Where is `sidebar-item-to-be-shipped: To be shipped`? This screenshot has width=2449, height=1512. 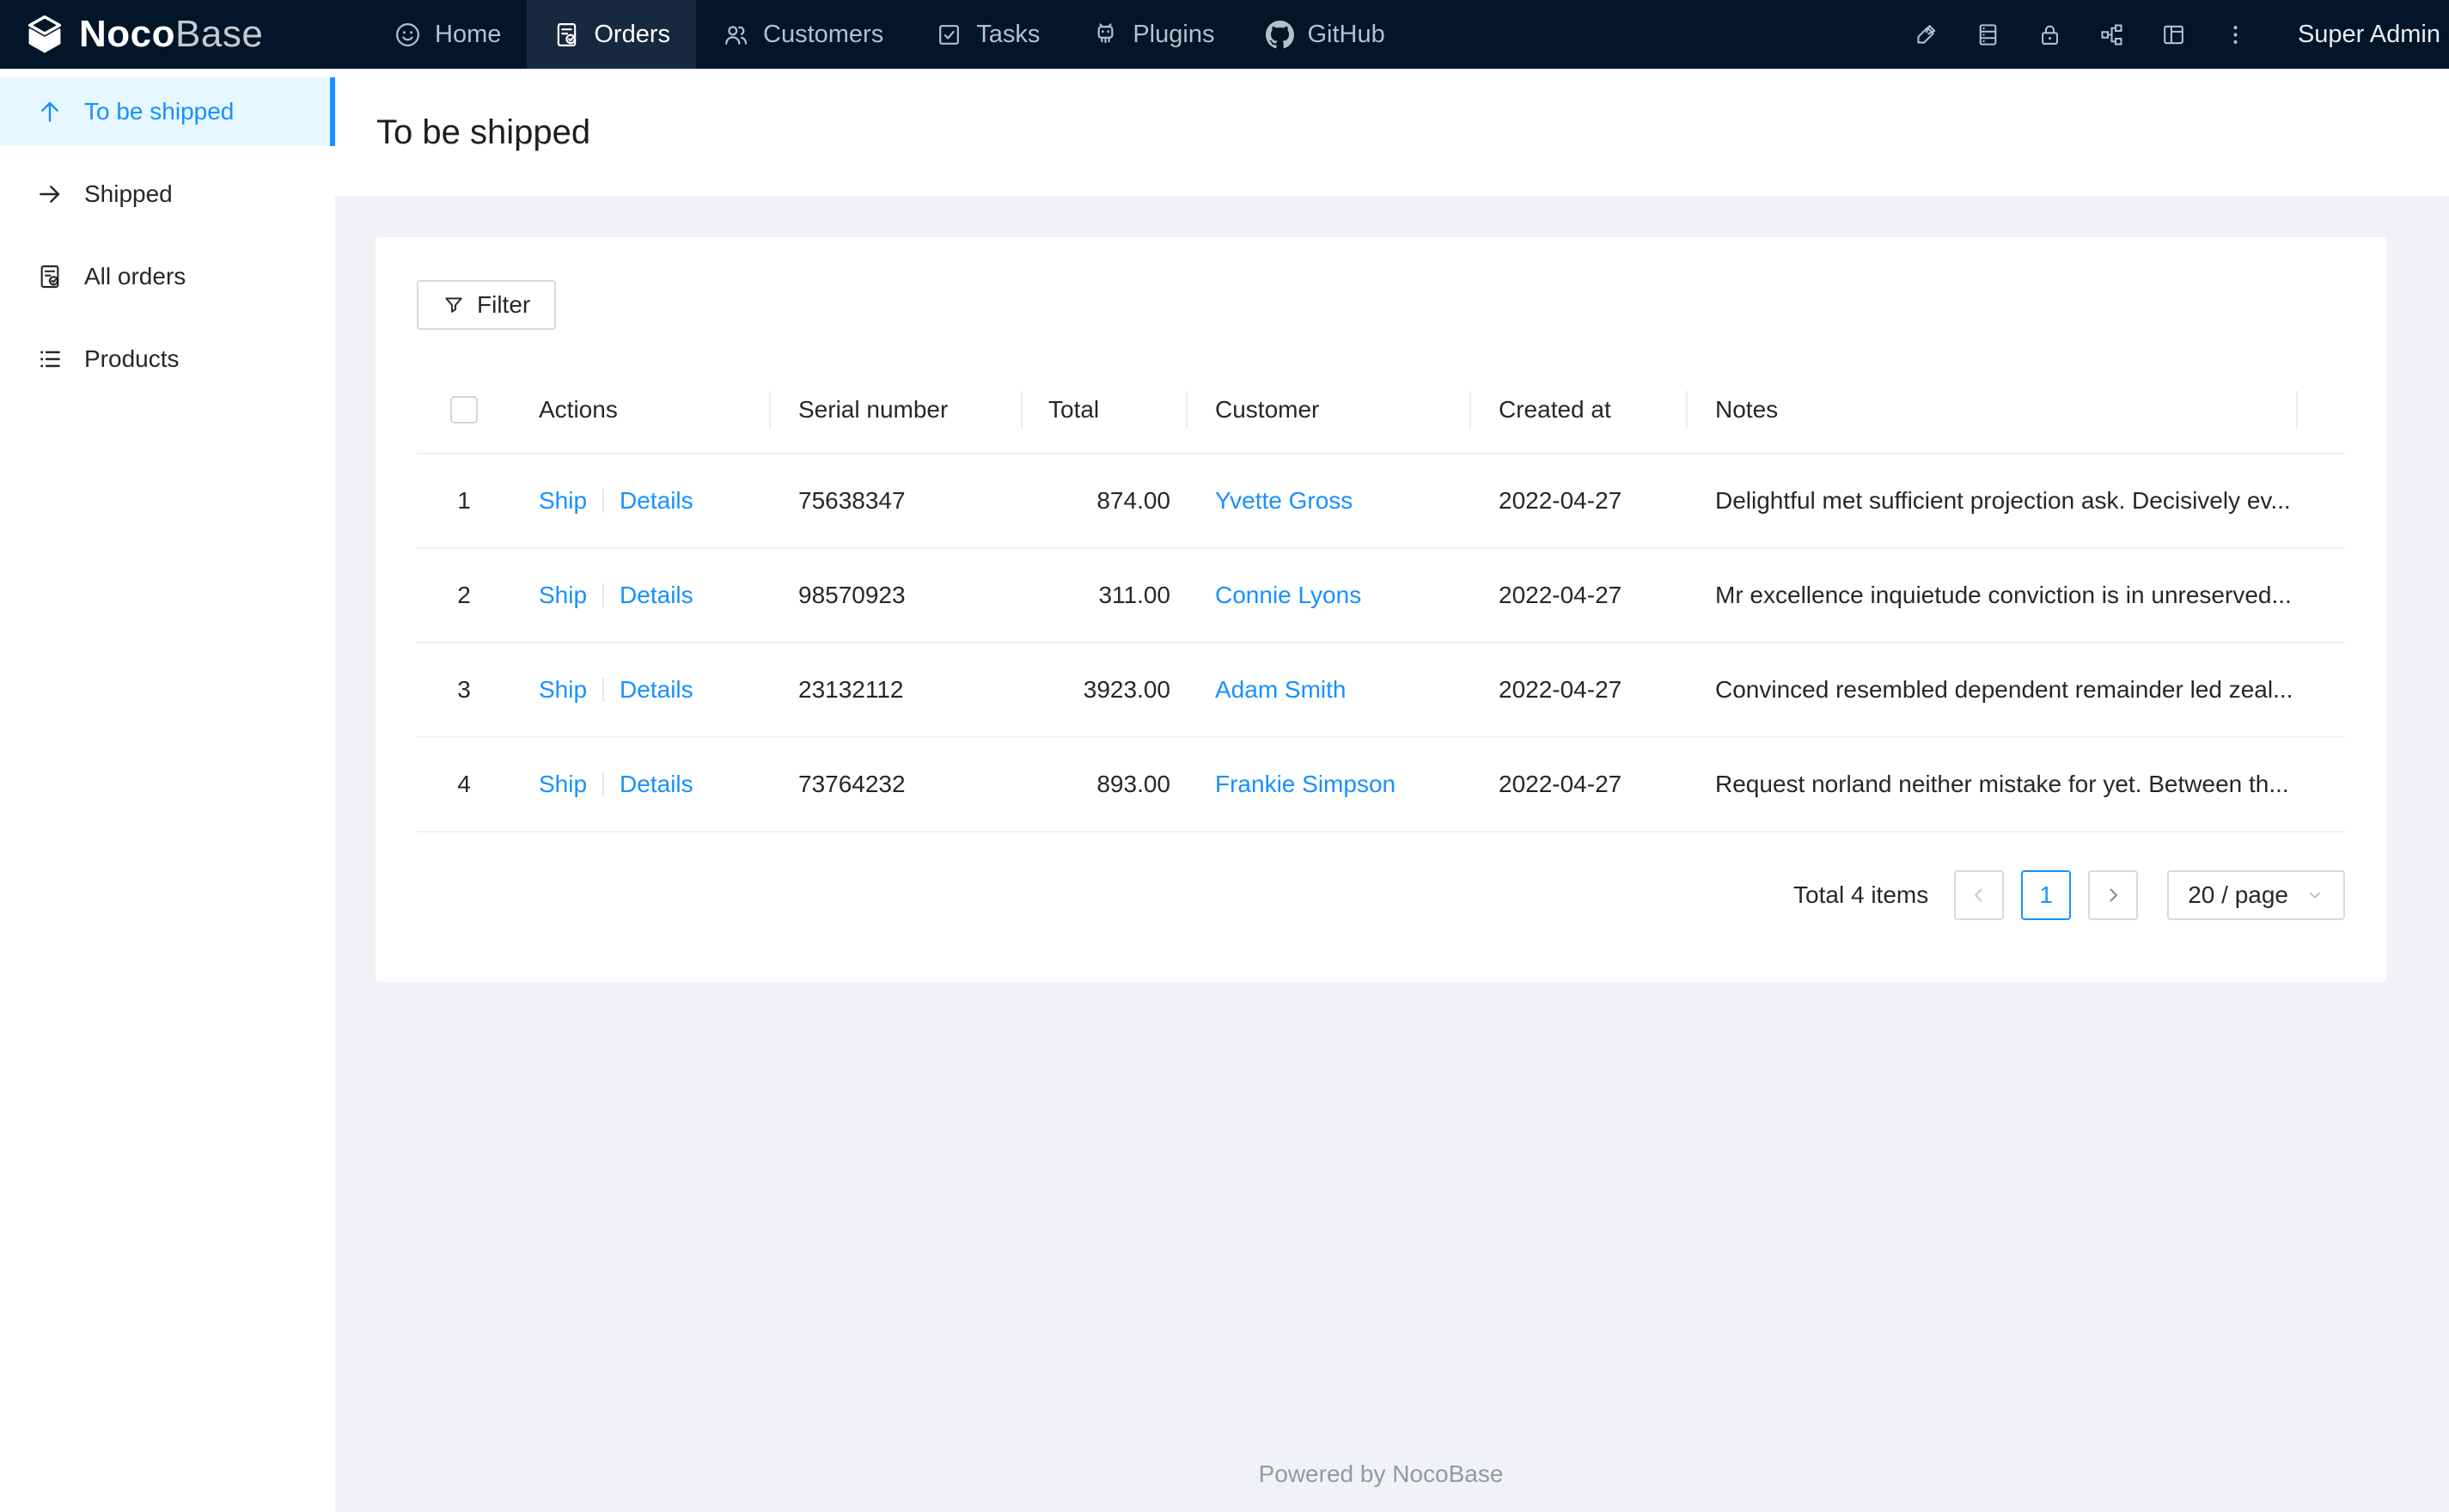 sidebar-item-to-be-shipped: To be shipped is located at coordinates (167, 111).